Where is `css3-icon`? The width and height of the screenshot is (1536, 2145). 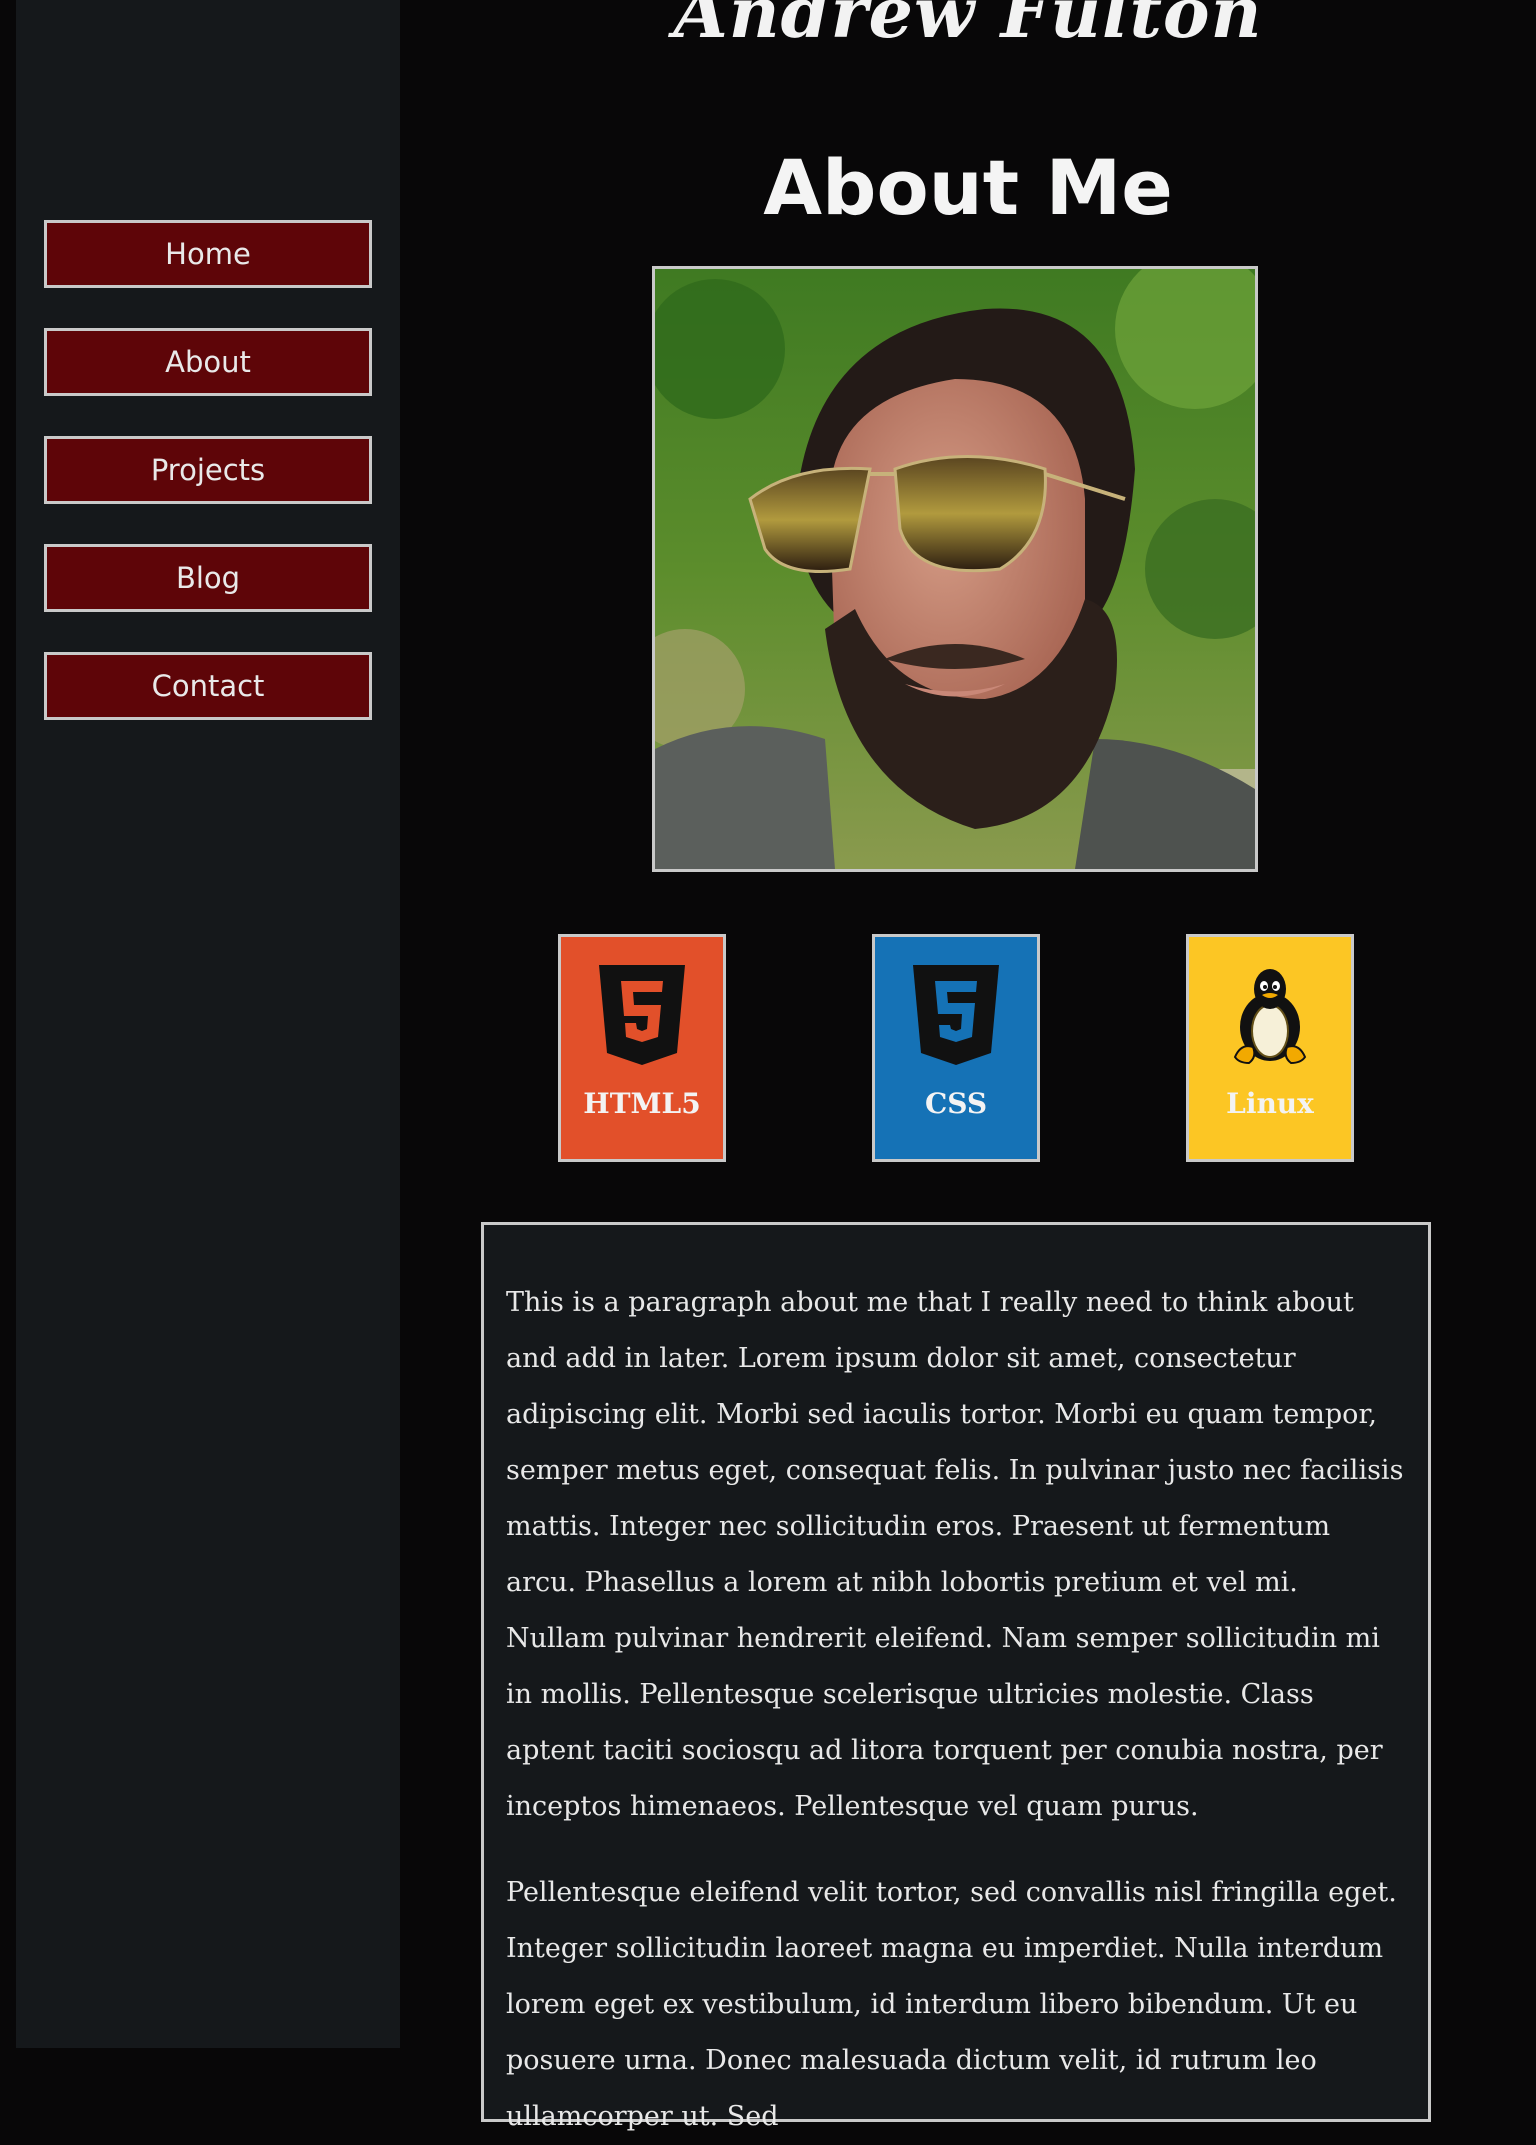 css3-icon is located at coordinates (956, 1017).